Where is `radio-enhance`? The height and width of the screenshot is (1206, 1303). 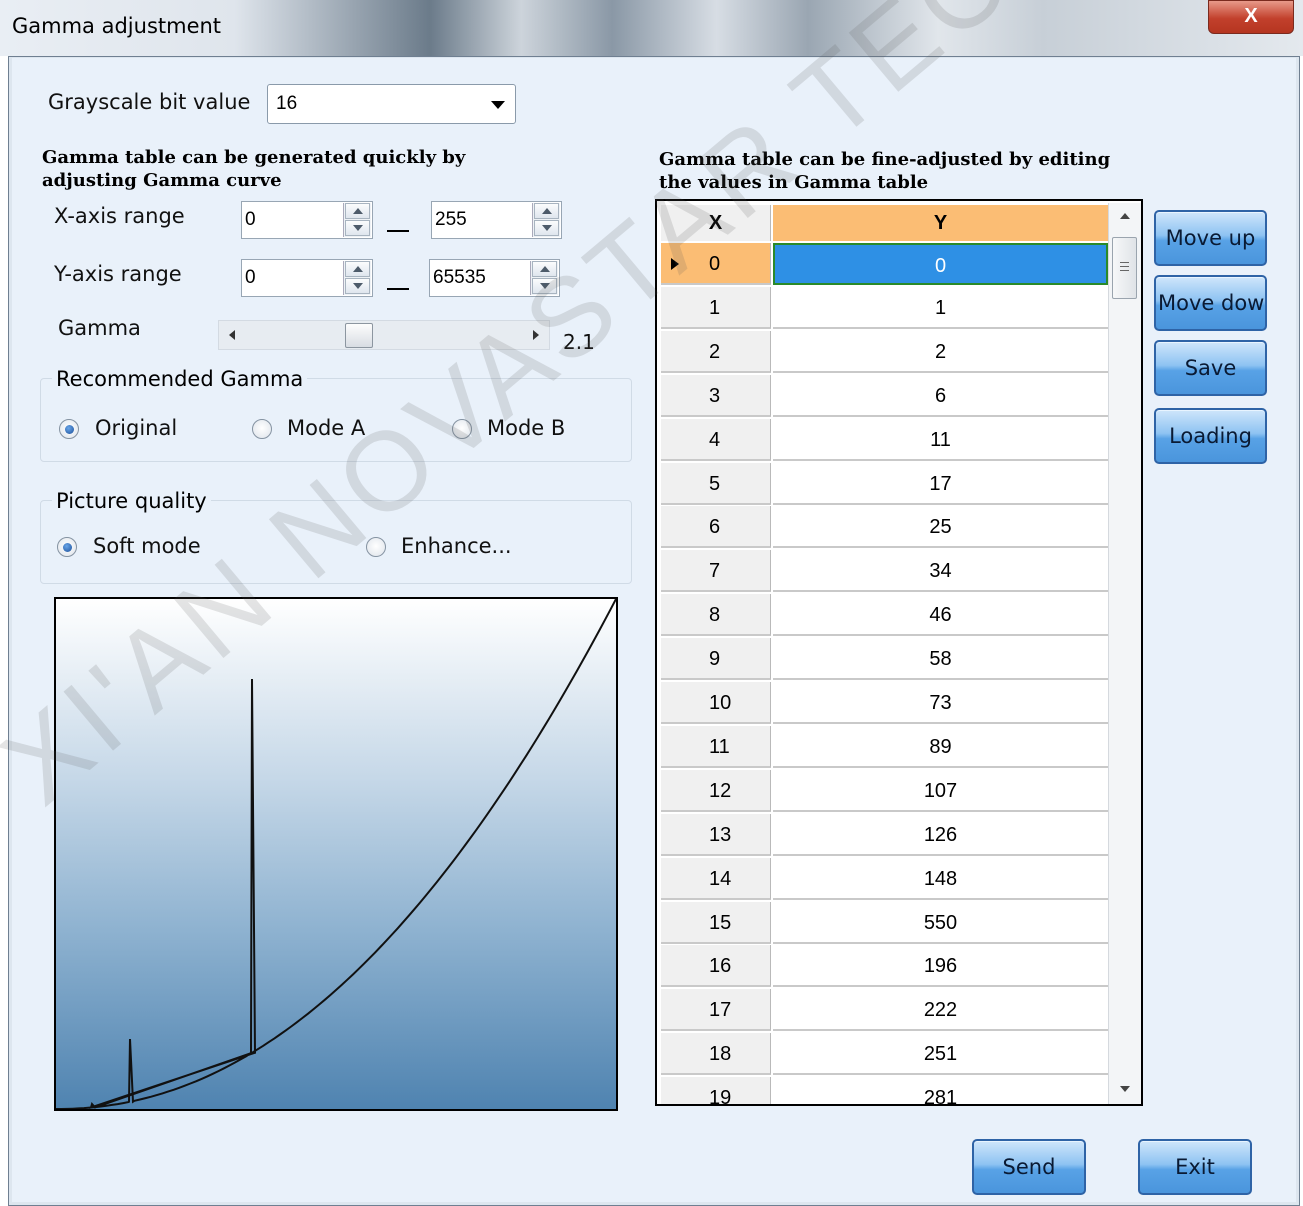
radio-enhance is located at coordinates (376, 547).